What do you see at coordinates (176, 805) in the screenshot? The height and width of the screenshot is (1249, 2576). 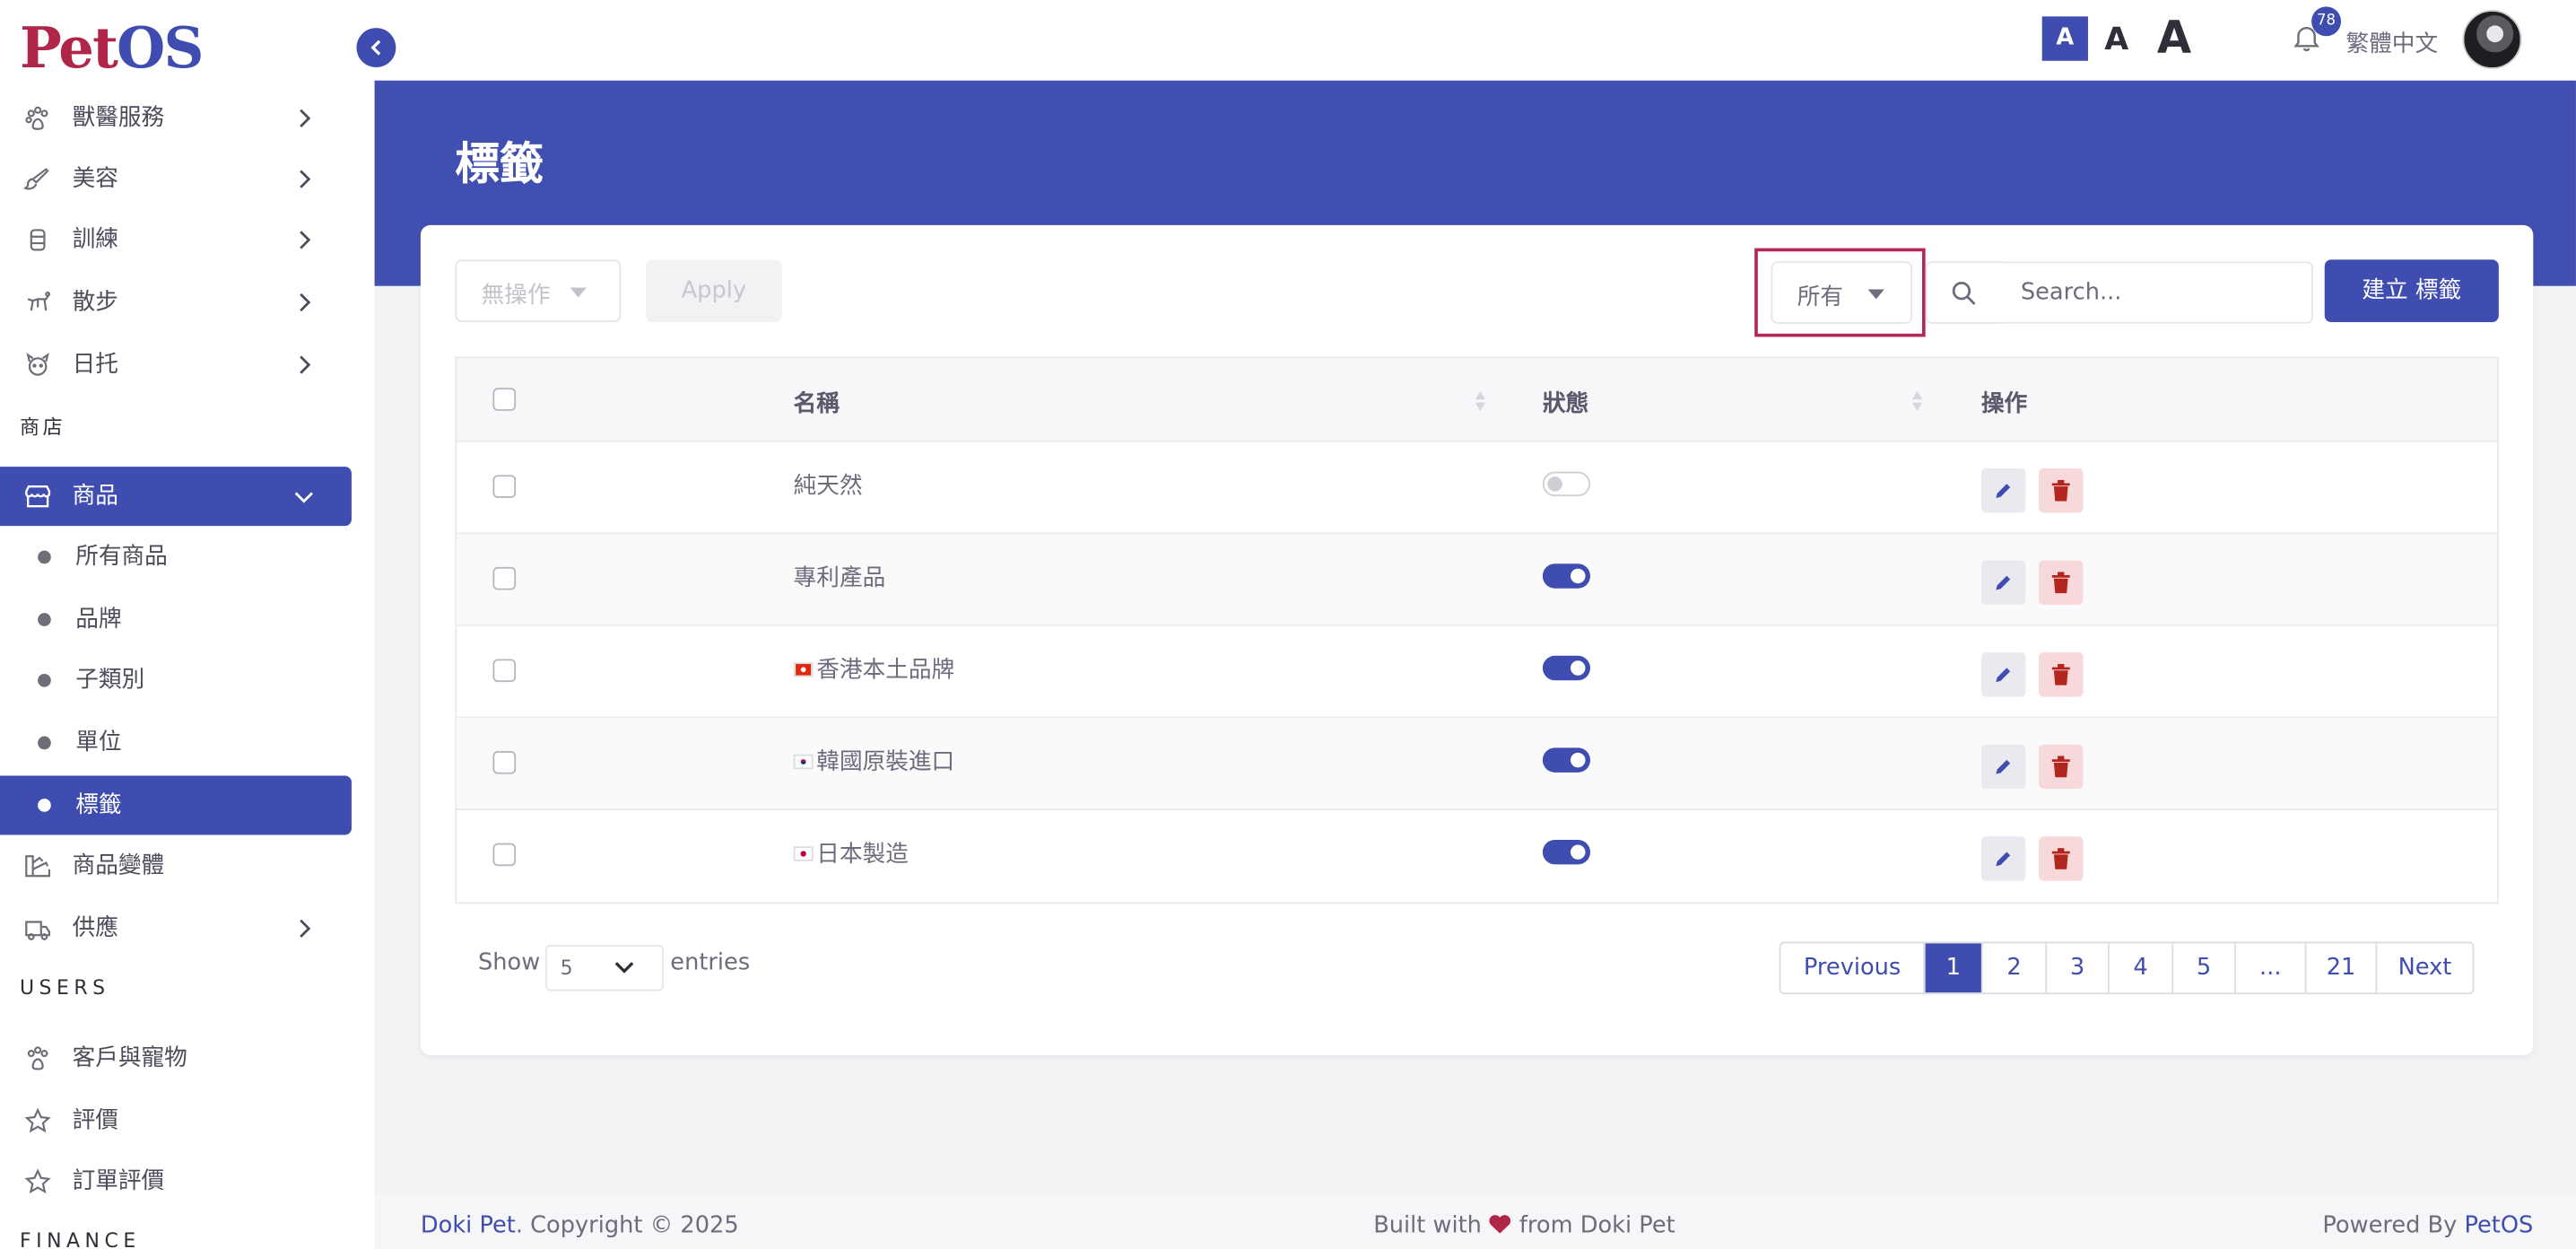 I see `sidebar-subitem-tags: 標籤` at bounding box center [176, 805].